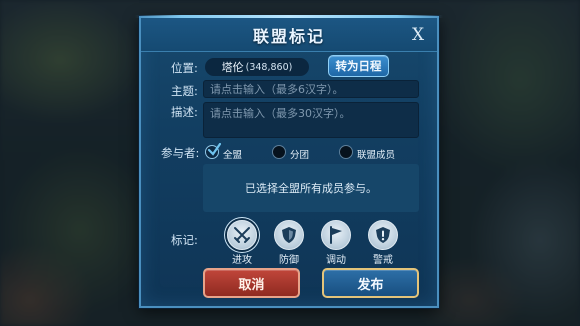  What do you see at coordinates (180, 153) in the screenshot?
I see `participants-label: 参与者:` at bounding box center [180, 153].